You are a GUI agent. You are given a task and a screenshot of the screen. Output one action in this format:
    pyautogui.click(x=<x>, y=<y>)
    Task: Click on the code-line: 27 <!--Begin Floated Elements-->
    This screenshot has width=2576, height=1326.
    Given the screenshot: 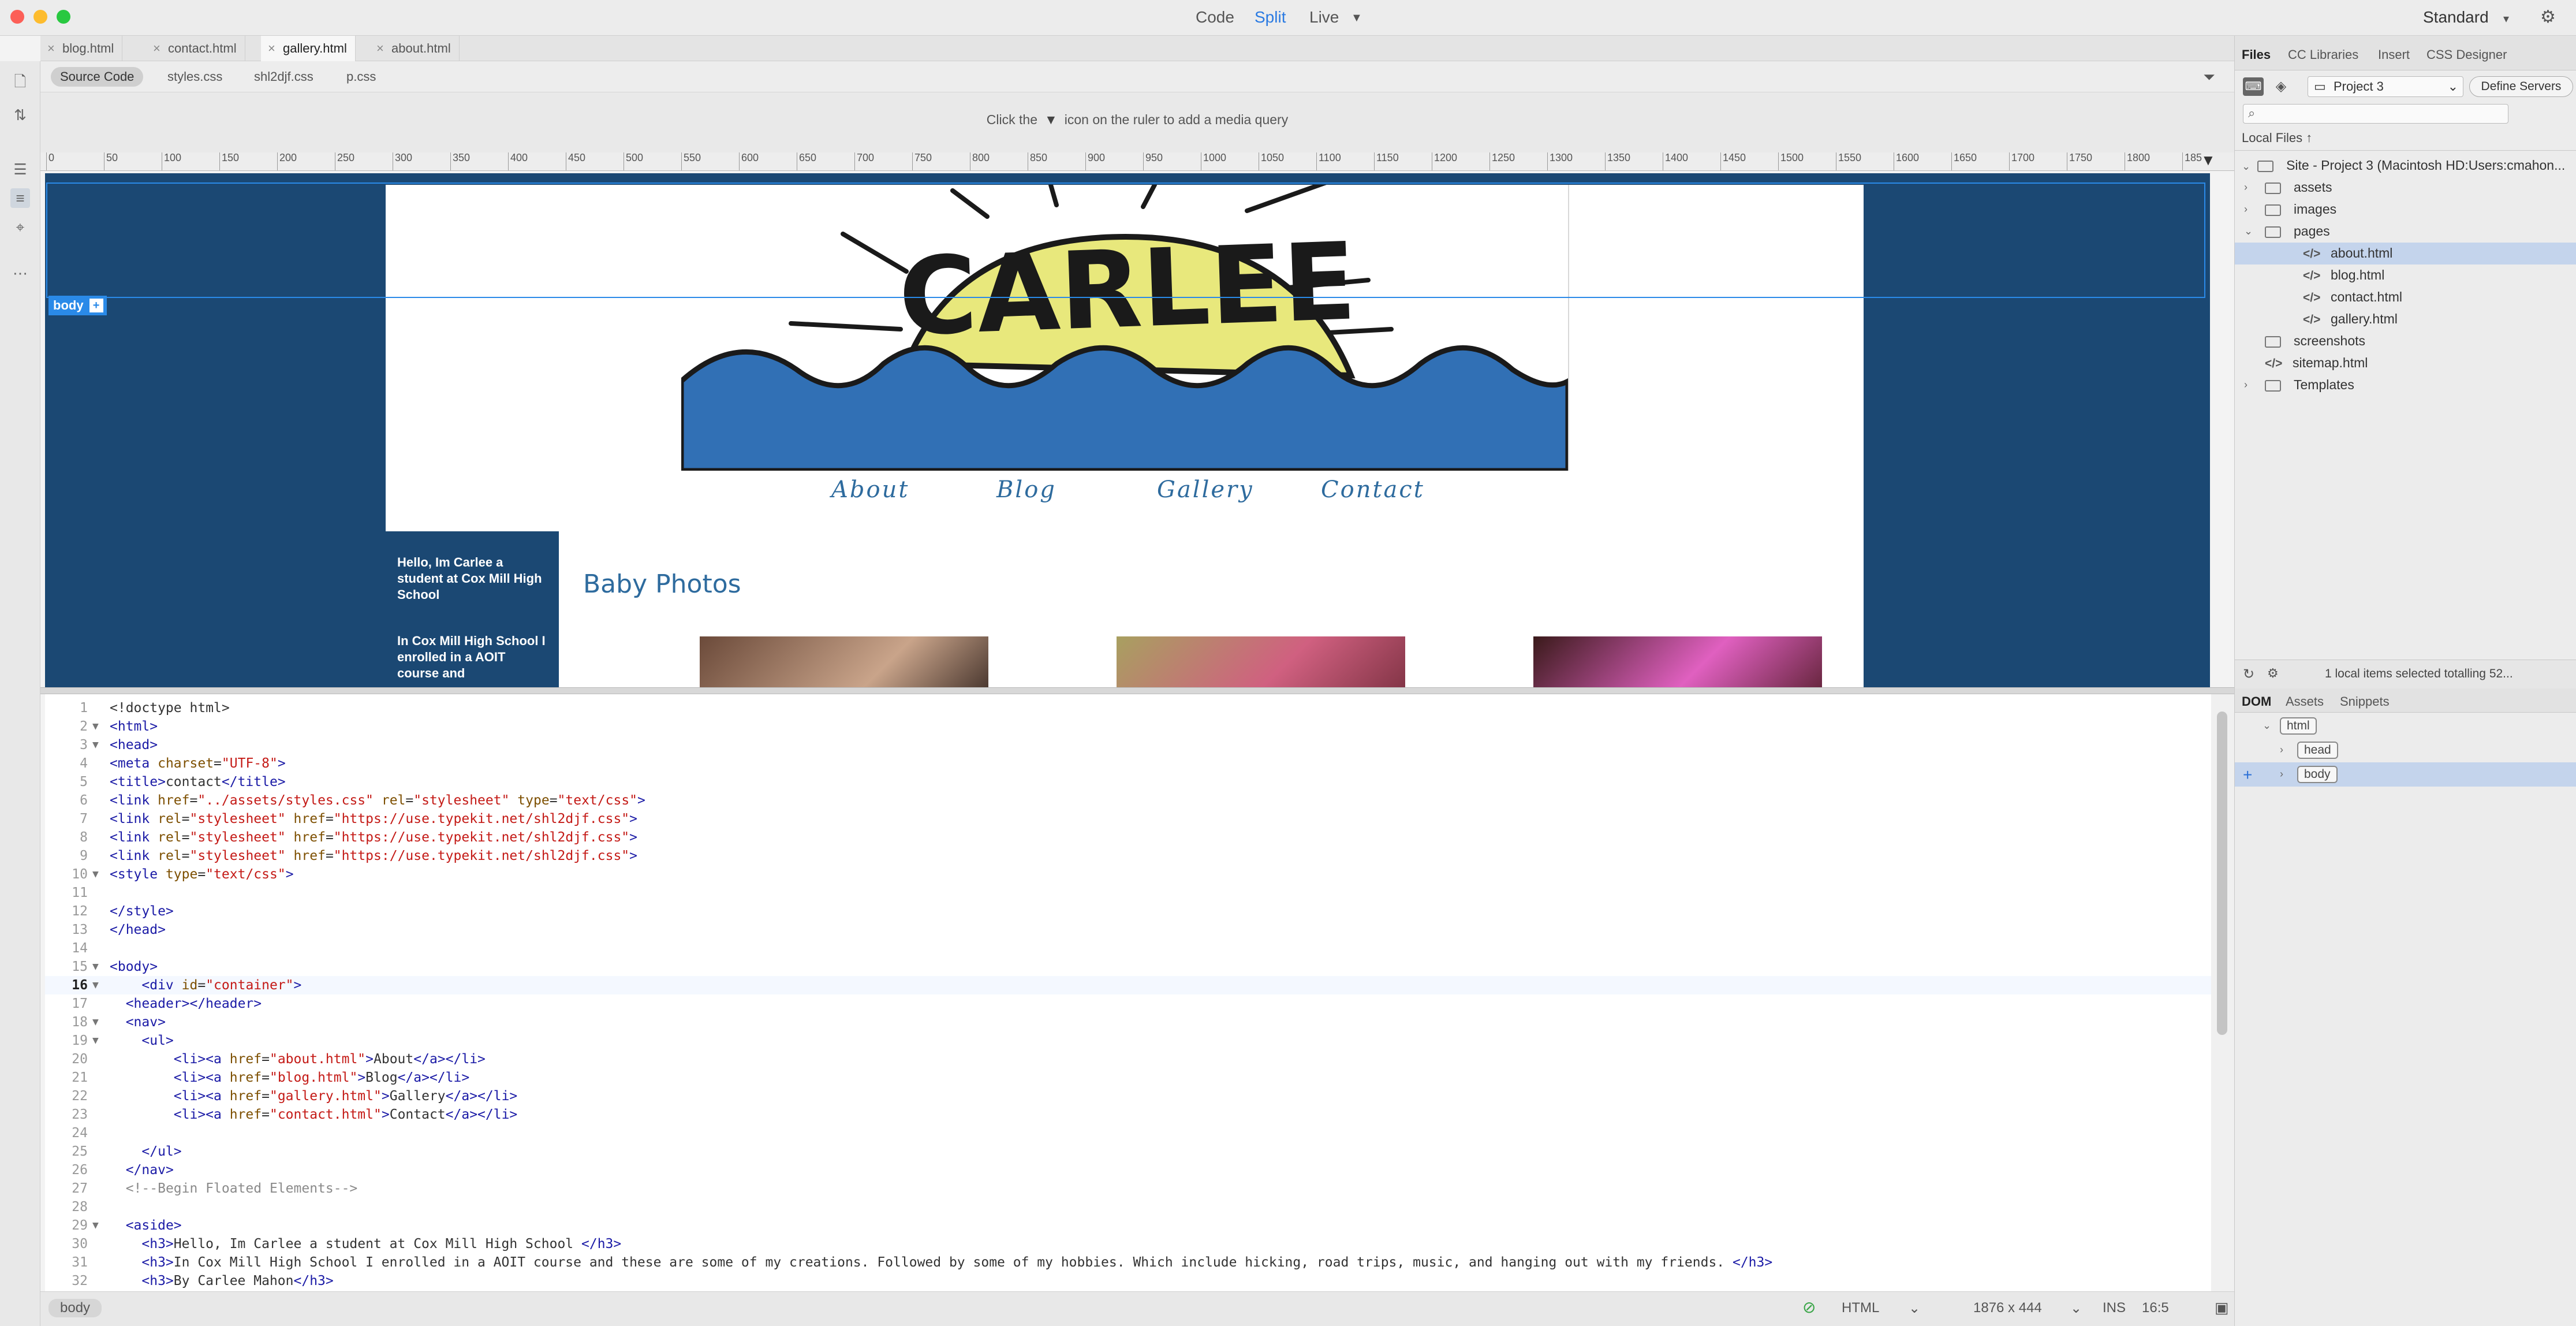 What is the action you would take?
    pyautogui.click(x=1128, y=1188)
    